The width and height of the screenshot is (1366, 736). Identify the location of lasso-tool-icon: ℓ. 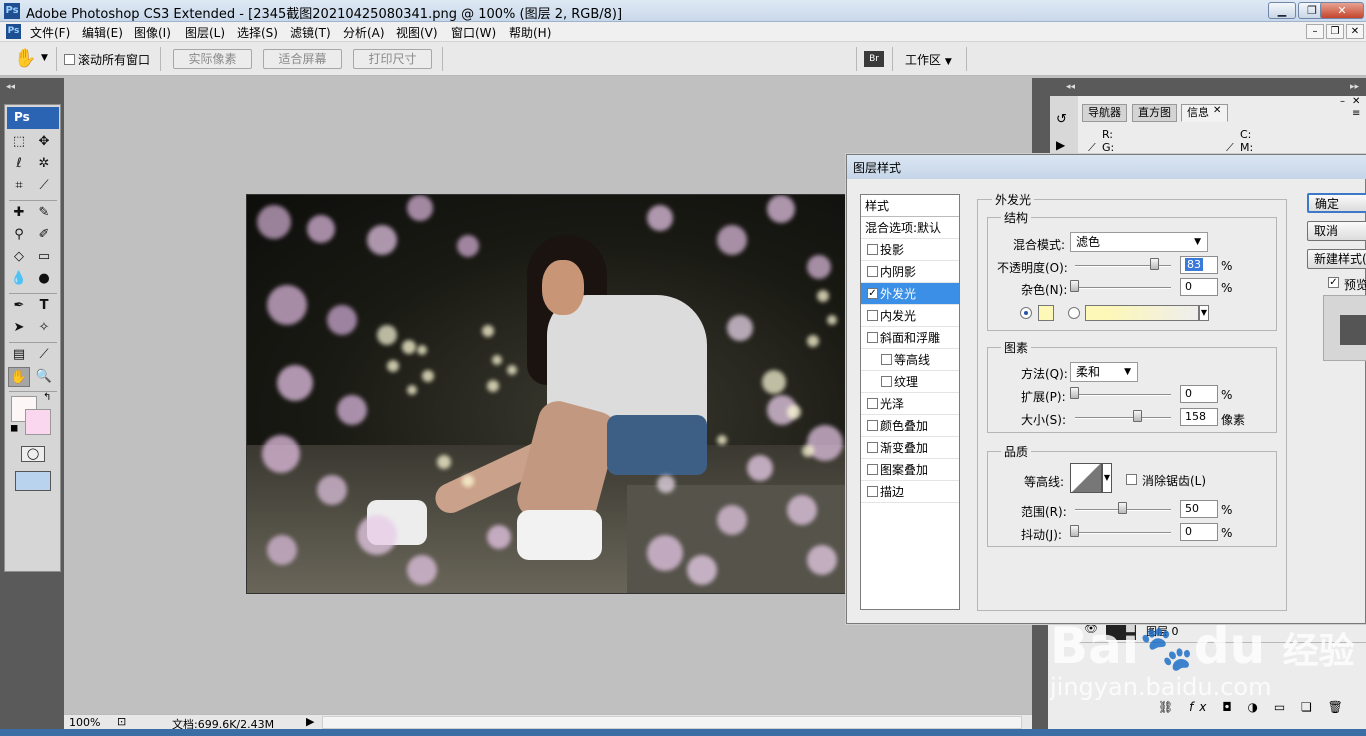
(19, 164).